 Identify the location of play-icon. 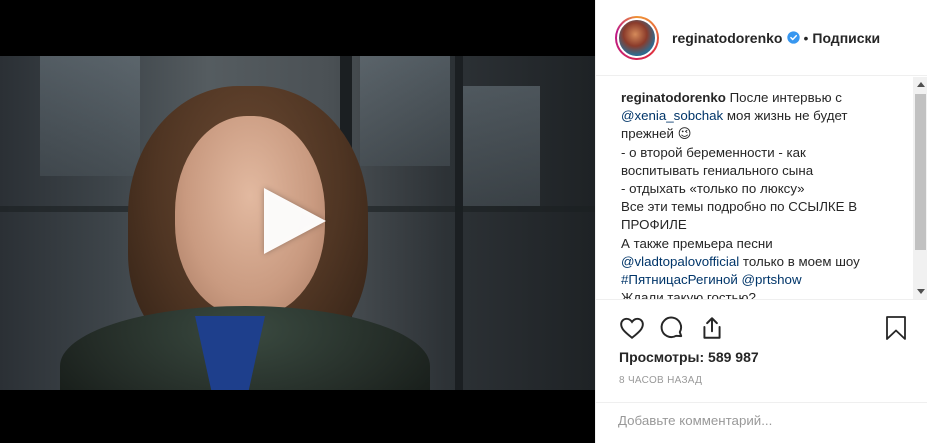
(295, 221).